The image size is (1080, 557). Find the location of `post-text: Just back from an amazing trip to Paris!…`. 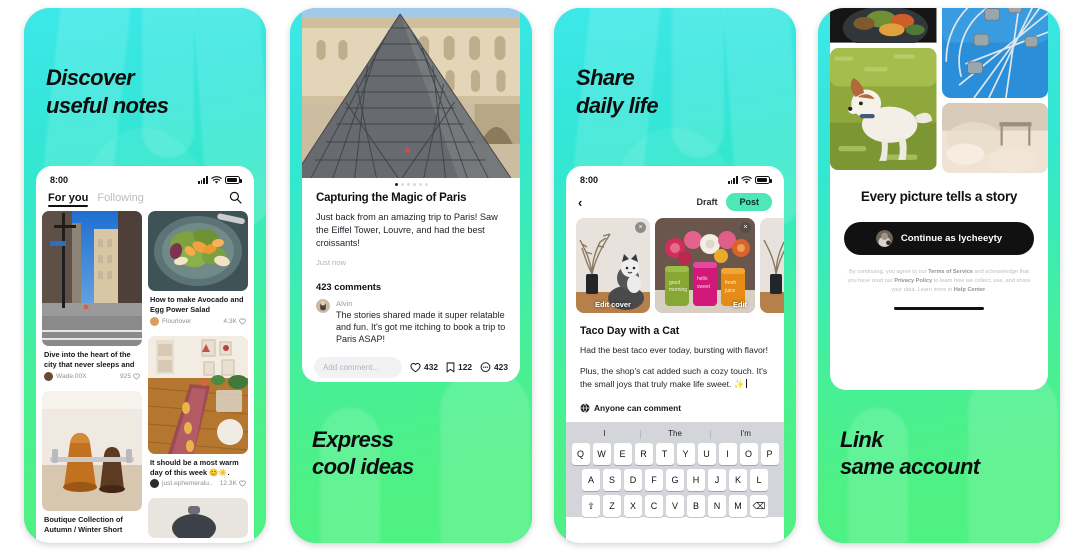

post-text: Just back from an amazing trip to Paris!… is located at coordinates (407, 230).